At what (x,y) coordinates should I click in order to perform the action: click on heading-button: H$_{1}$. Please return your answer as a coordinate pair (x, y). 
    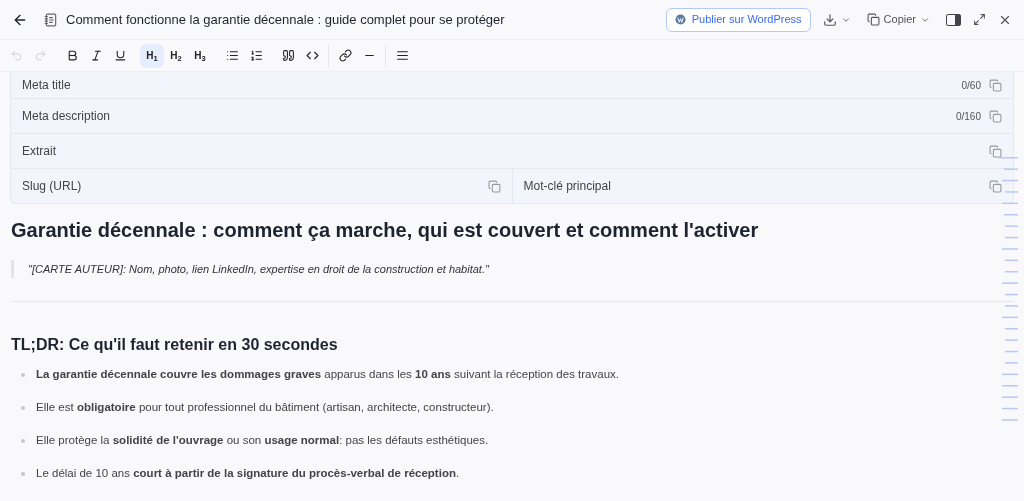
    Looking at the image, I should click on (152, 55).